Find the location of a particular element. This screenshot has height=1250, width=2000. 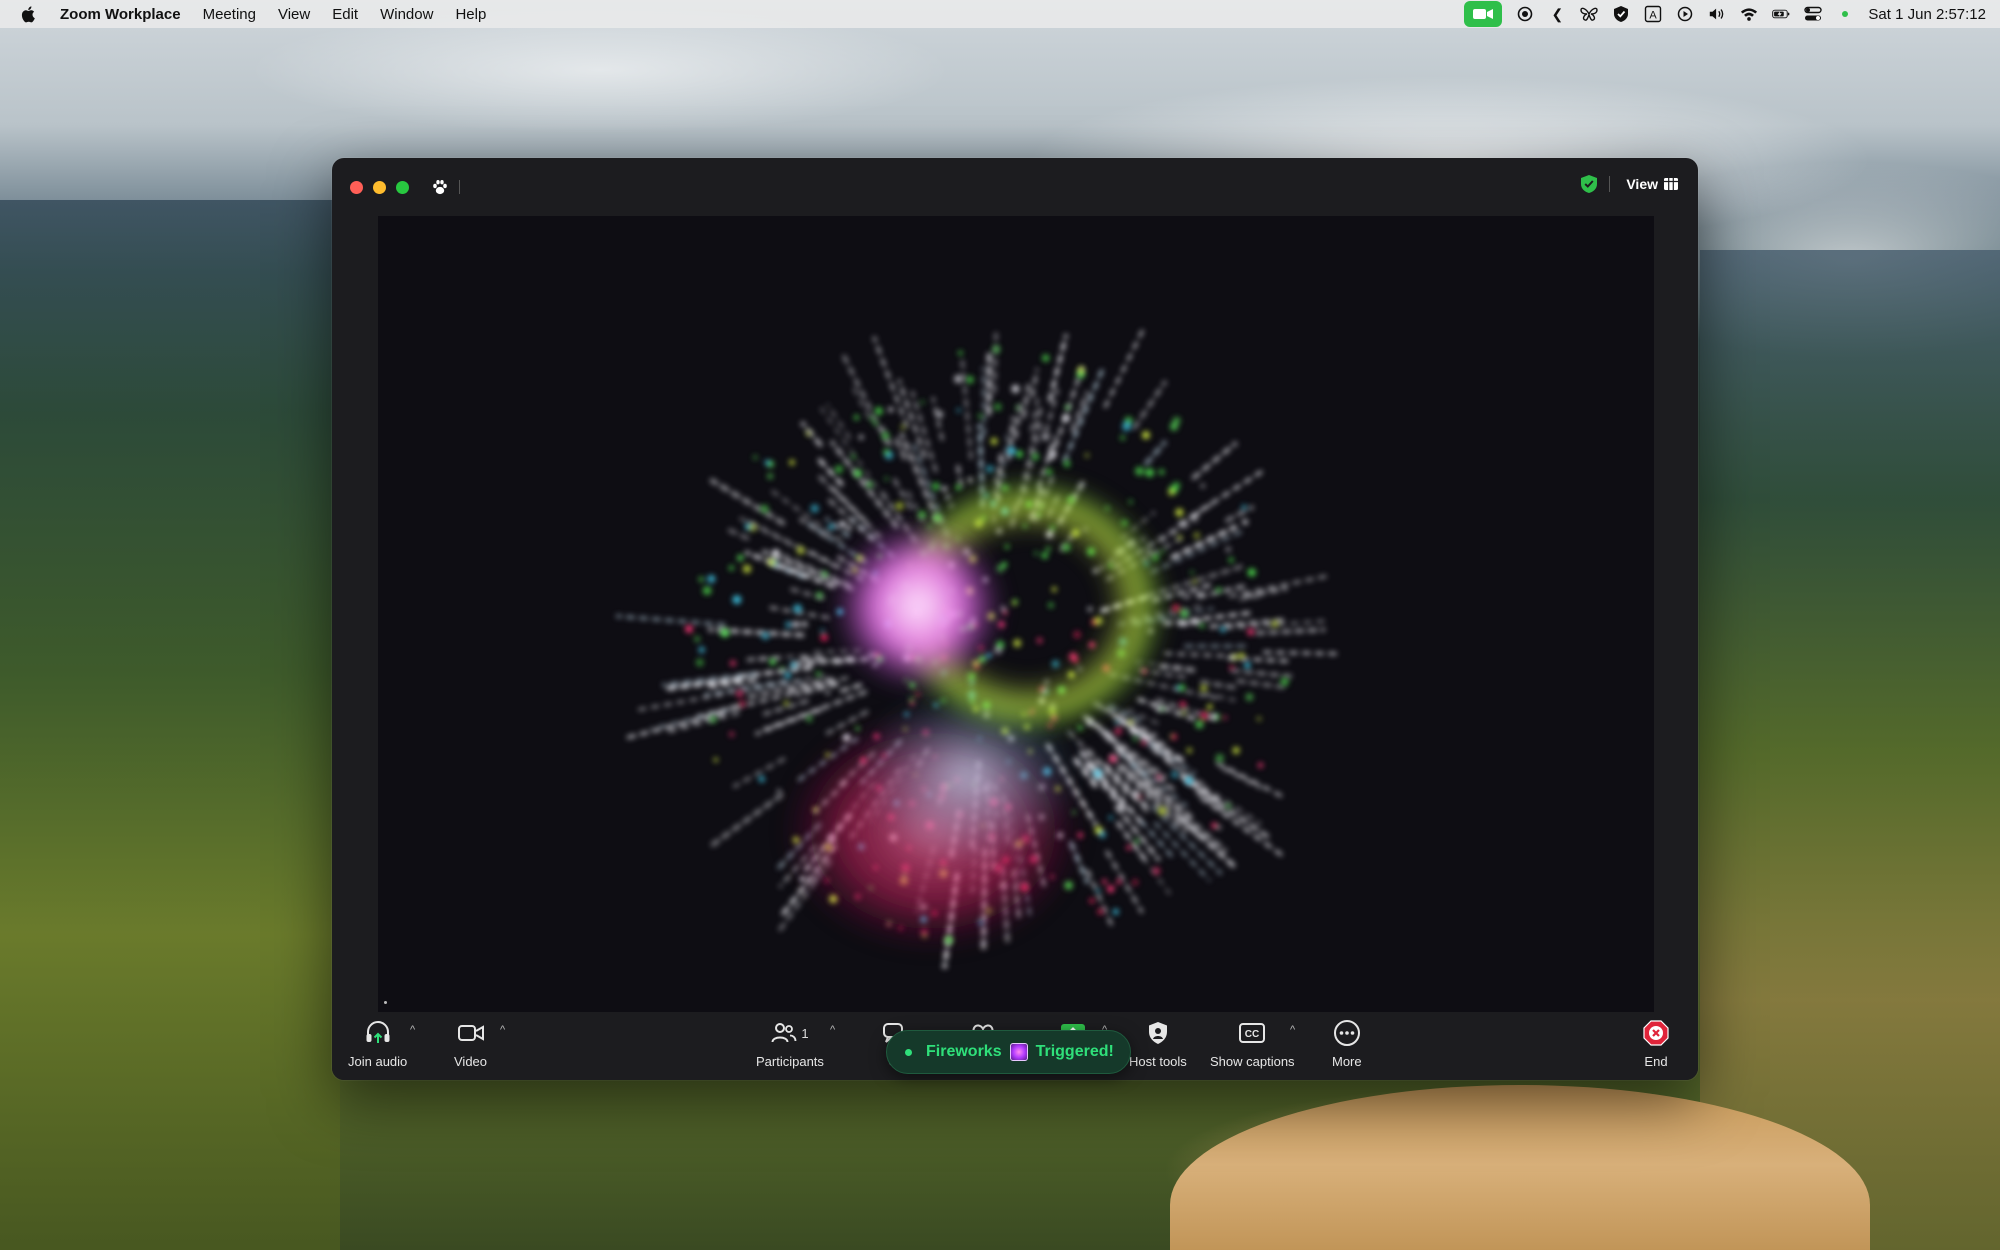

view-button-label: View is located at coordinates (1642, 184).